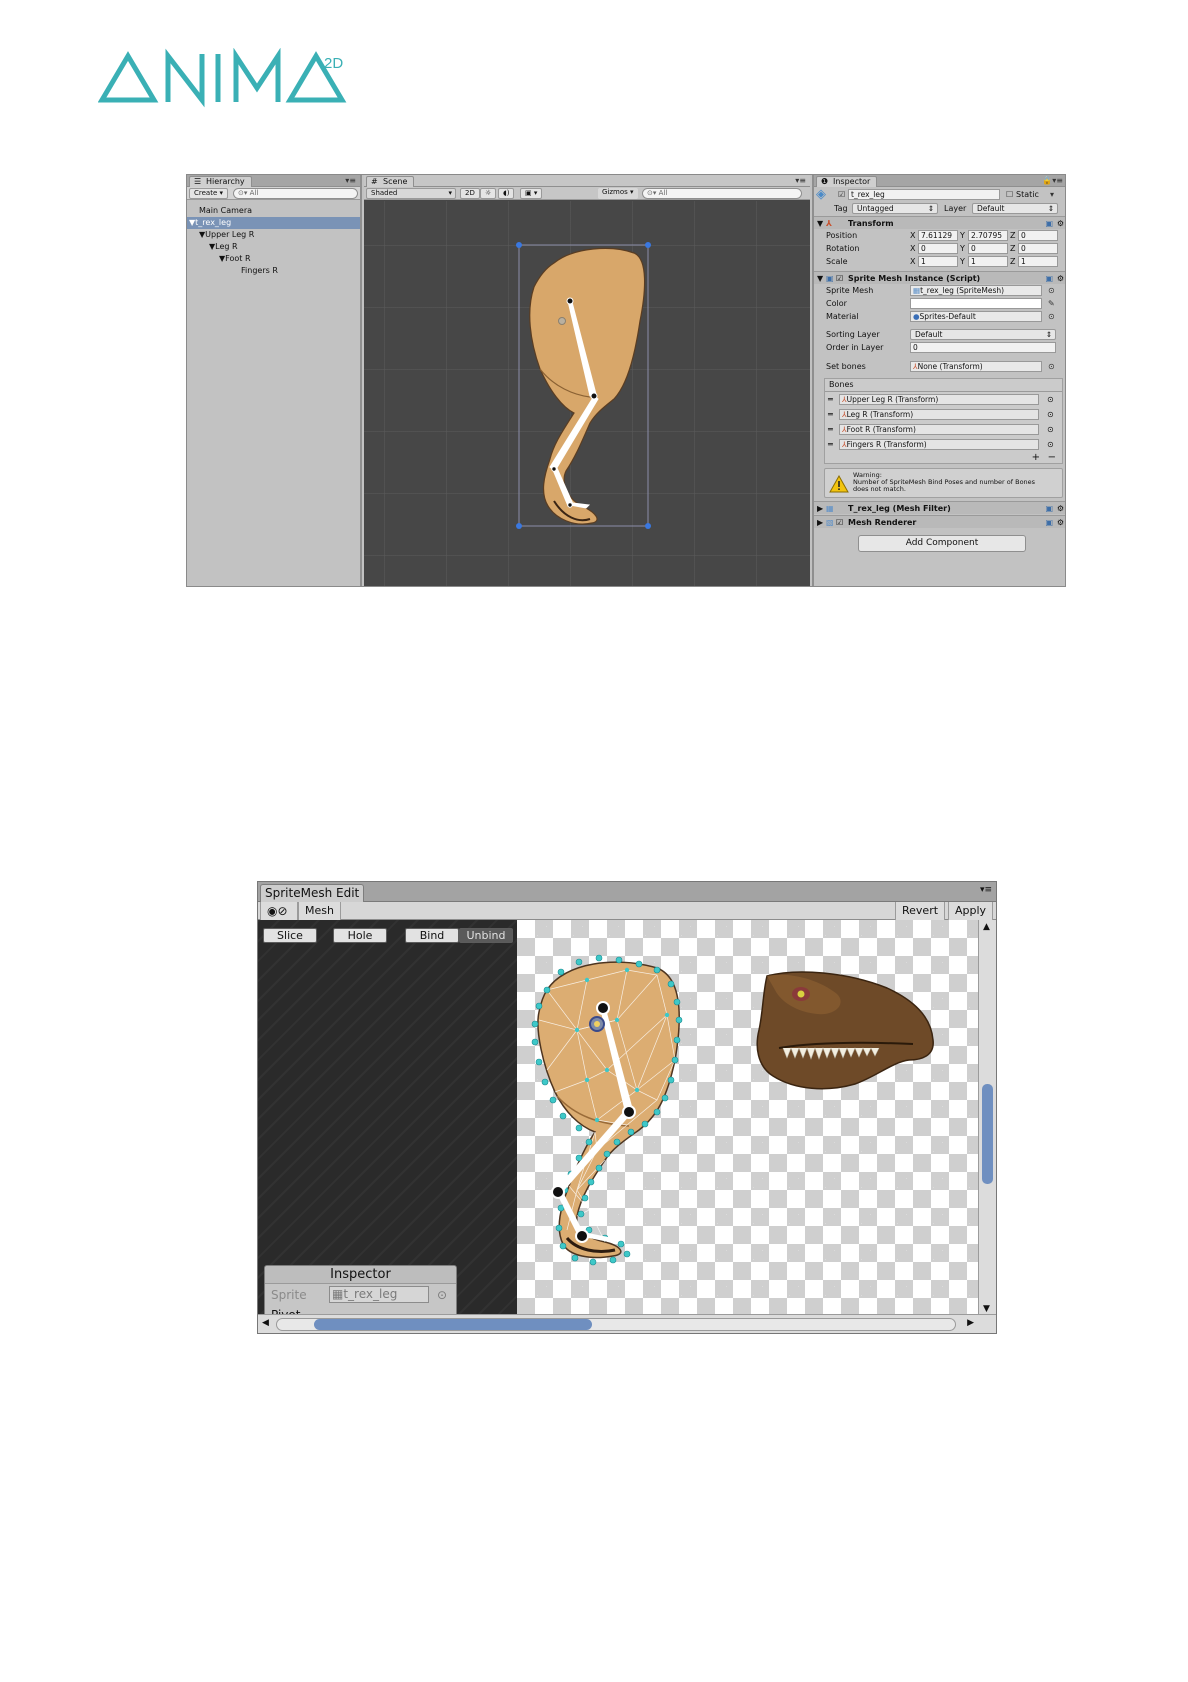  Describe the element at coordinates (243, 193) in the screenshot. I see `search-icon: ⊙▾` at that location.